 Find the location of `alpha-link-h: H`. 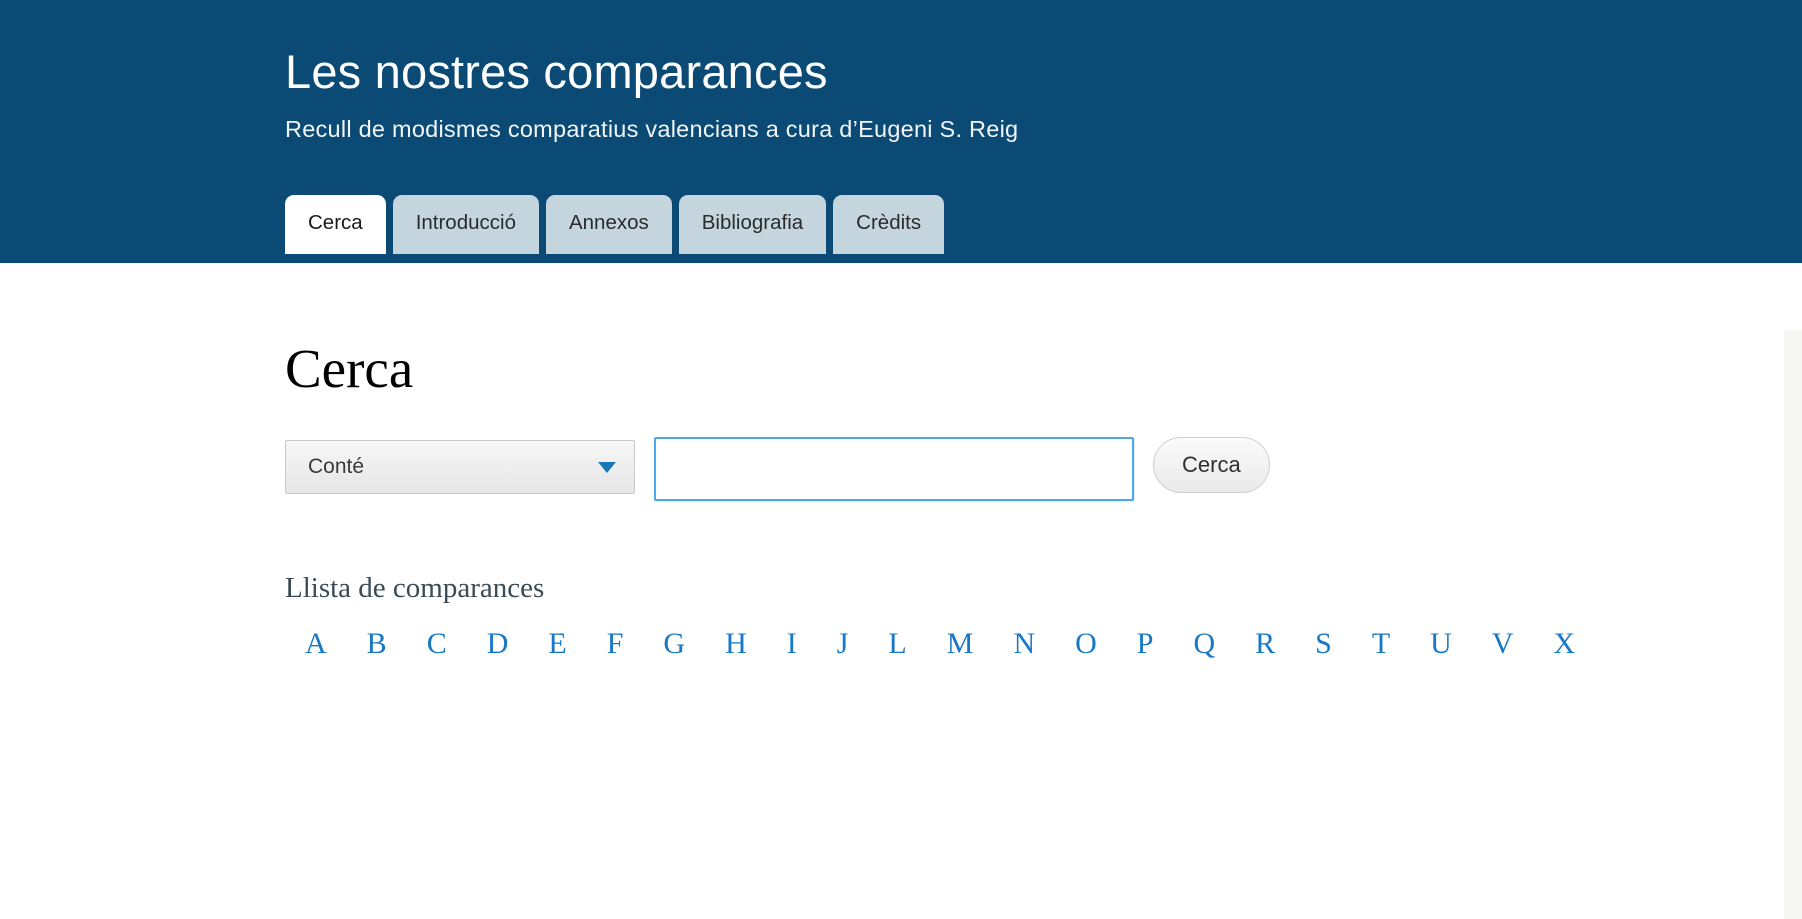

alpha-link-h: H is located at coordinates (736, 644).